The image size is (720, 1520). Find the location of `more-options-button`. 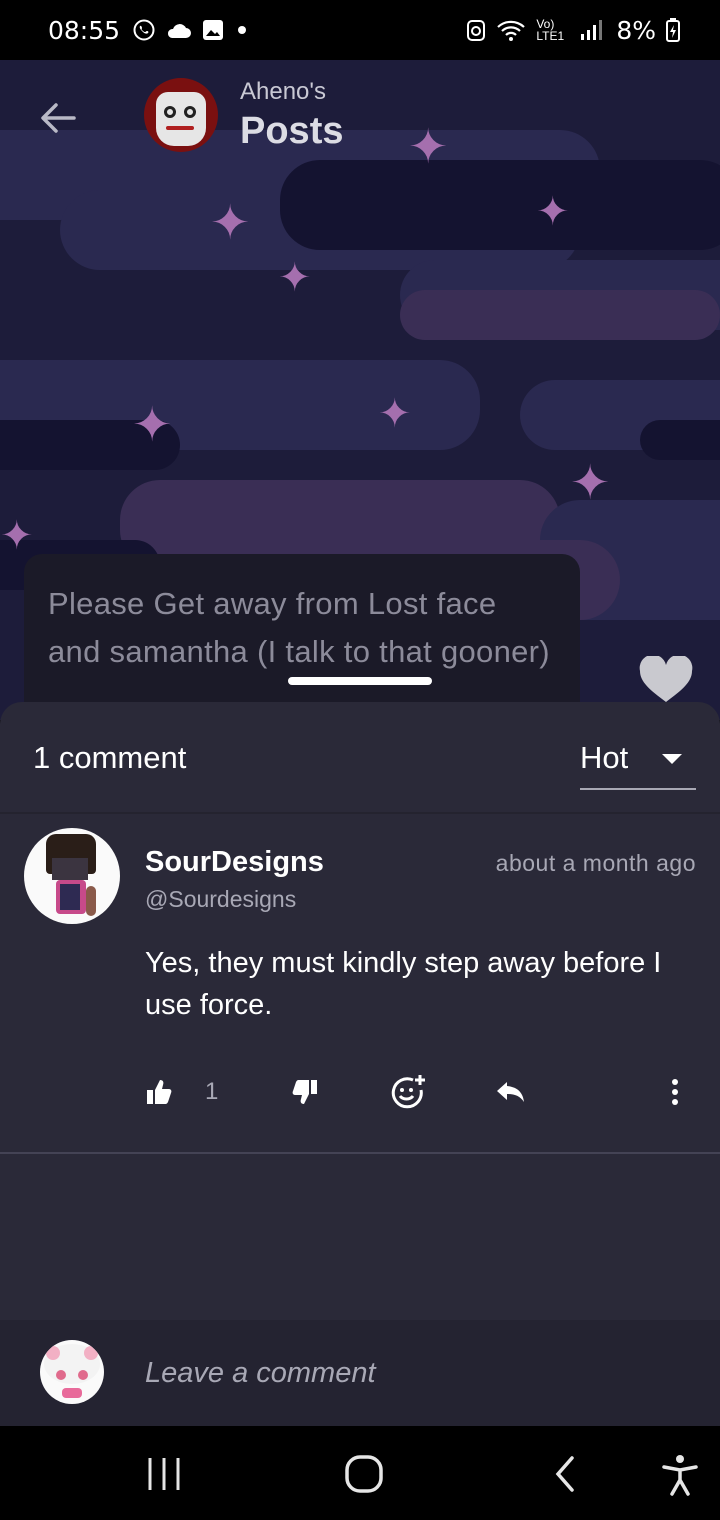

more-options-button is located at coordinates (675, 1092).